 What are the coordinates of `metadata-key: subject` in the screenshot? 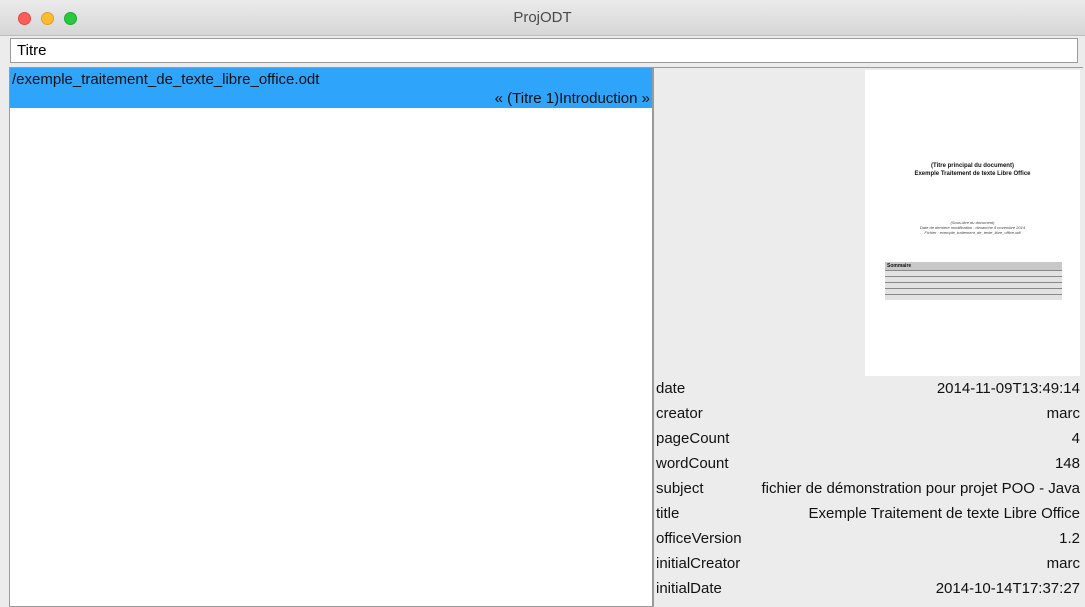 It's located at (680, 488).